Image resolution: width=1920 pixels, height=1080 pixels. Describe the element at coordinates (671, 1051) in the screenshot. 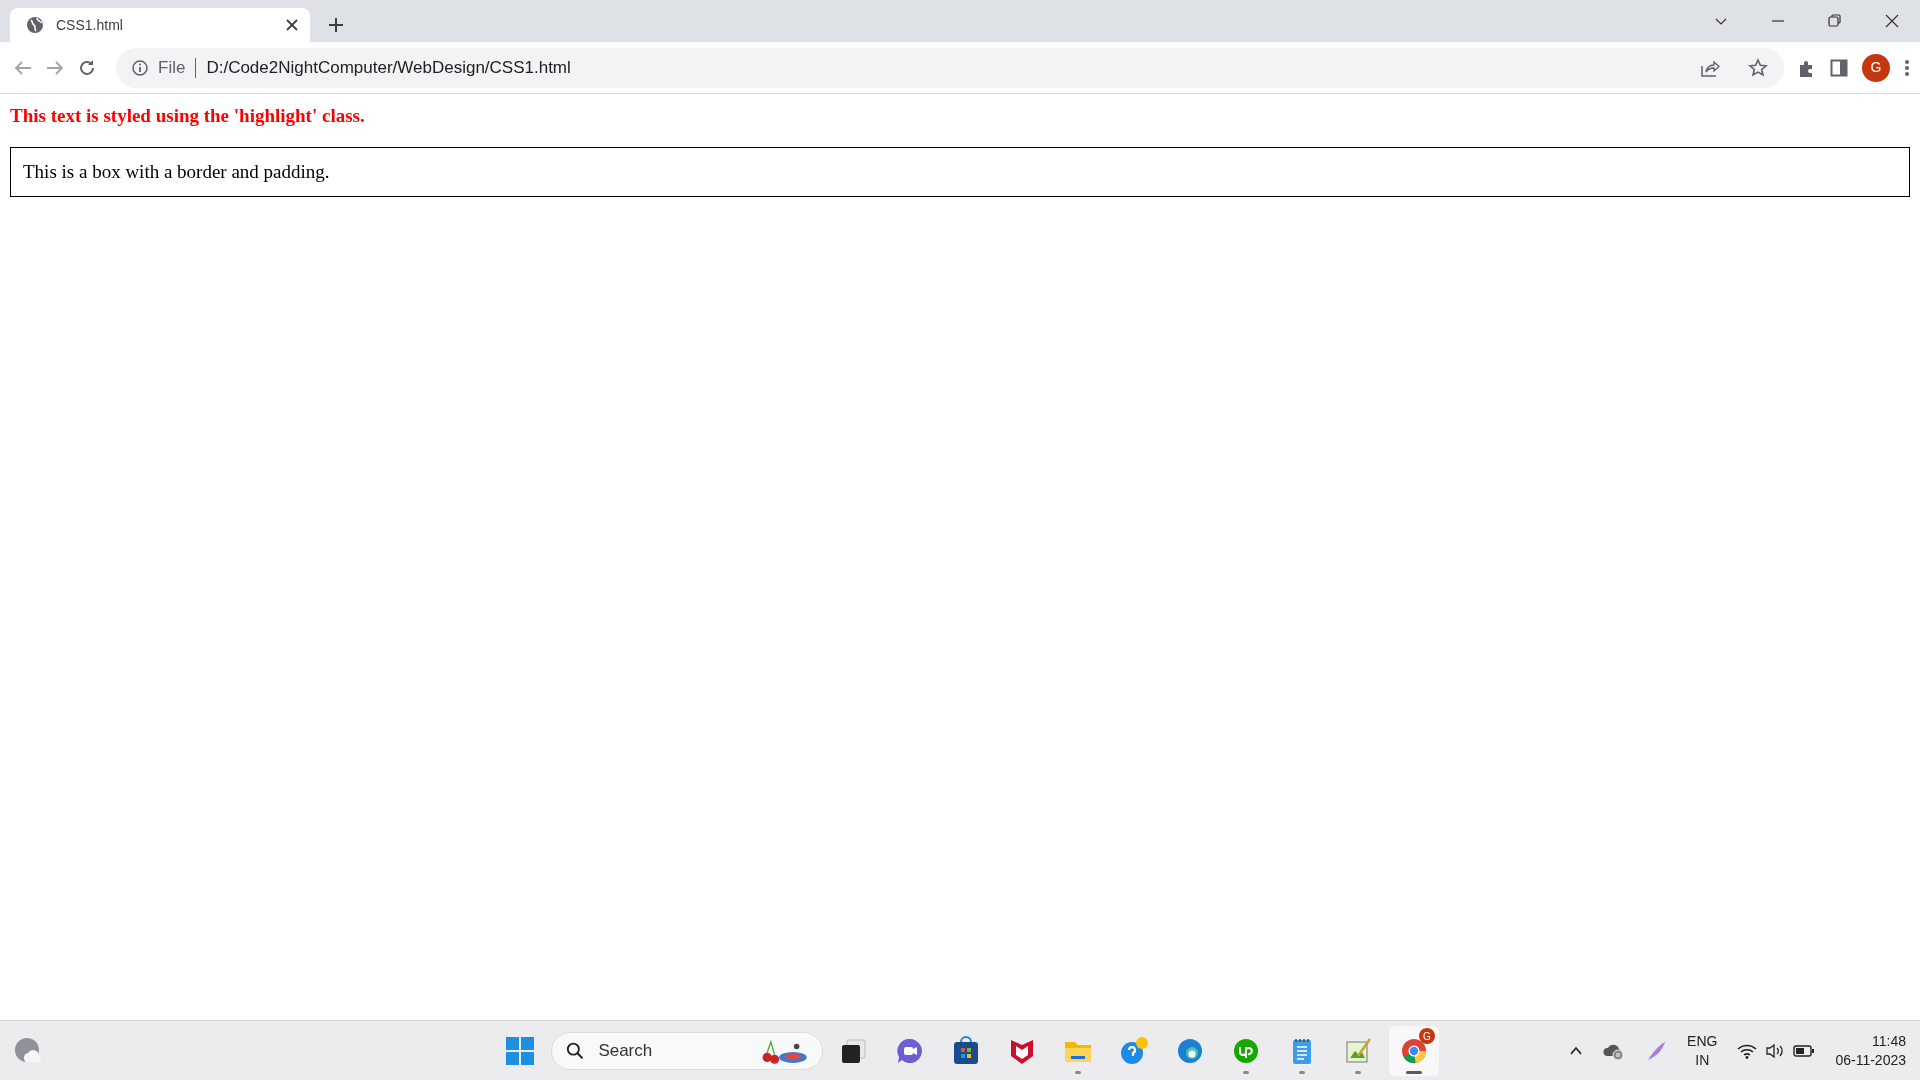

I see `search-input: Search` at that location.